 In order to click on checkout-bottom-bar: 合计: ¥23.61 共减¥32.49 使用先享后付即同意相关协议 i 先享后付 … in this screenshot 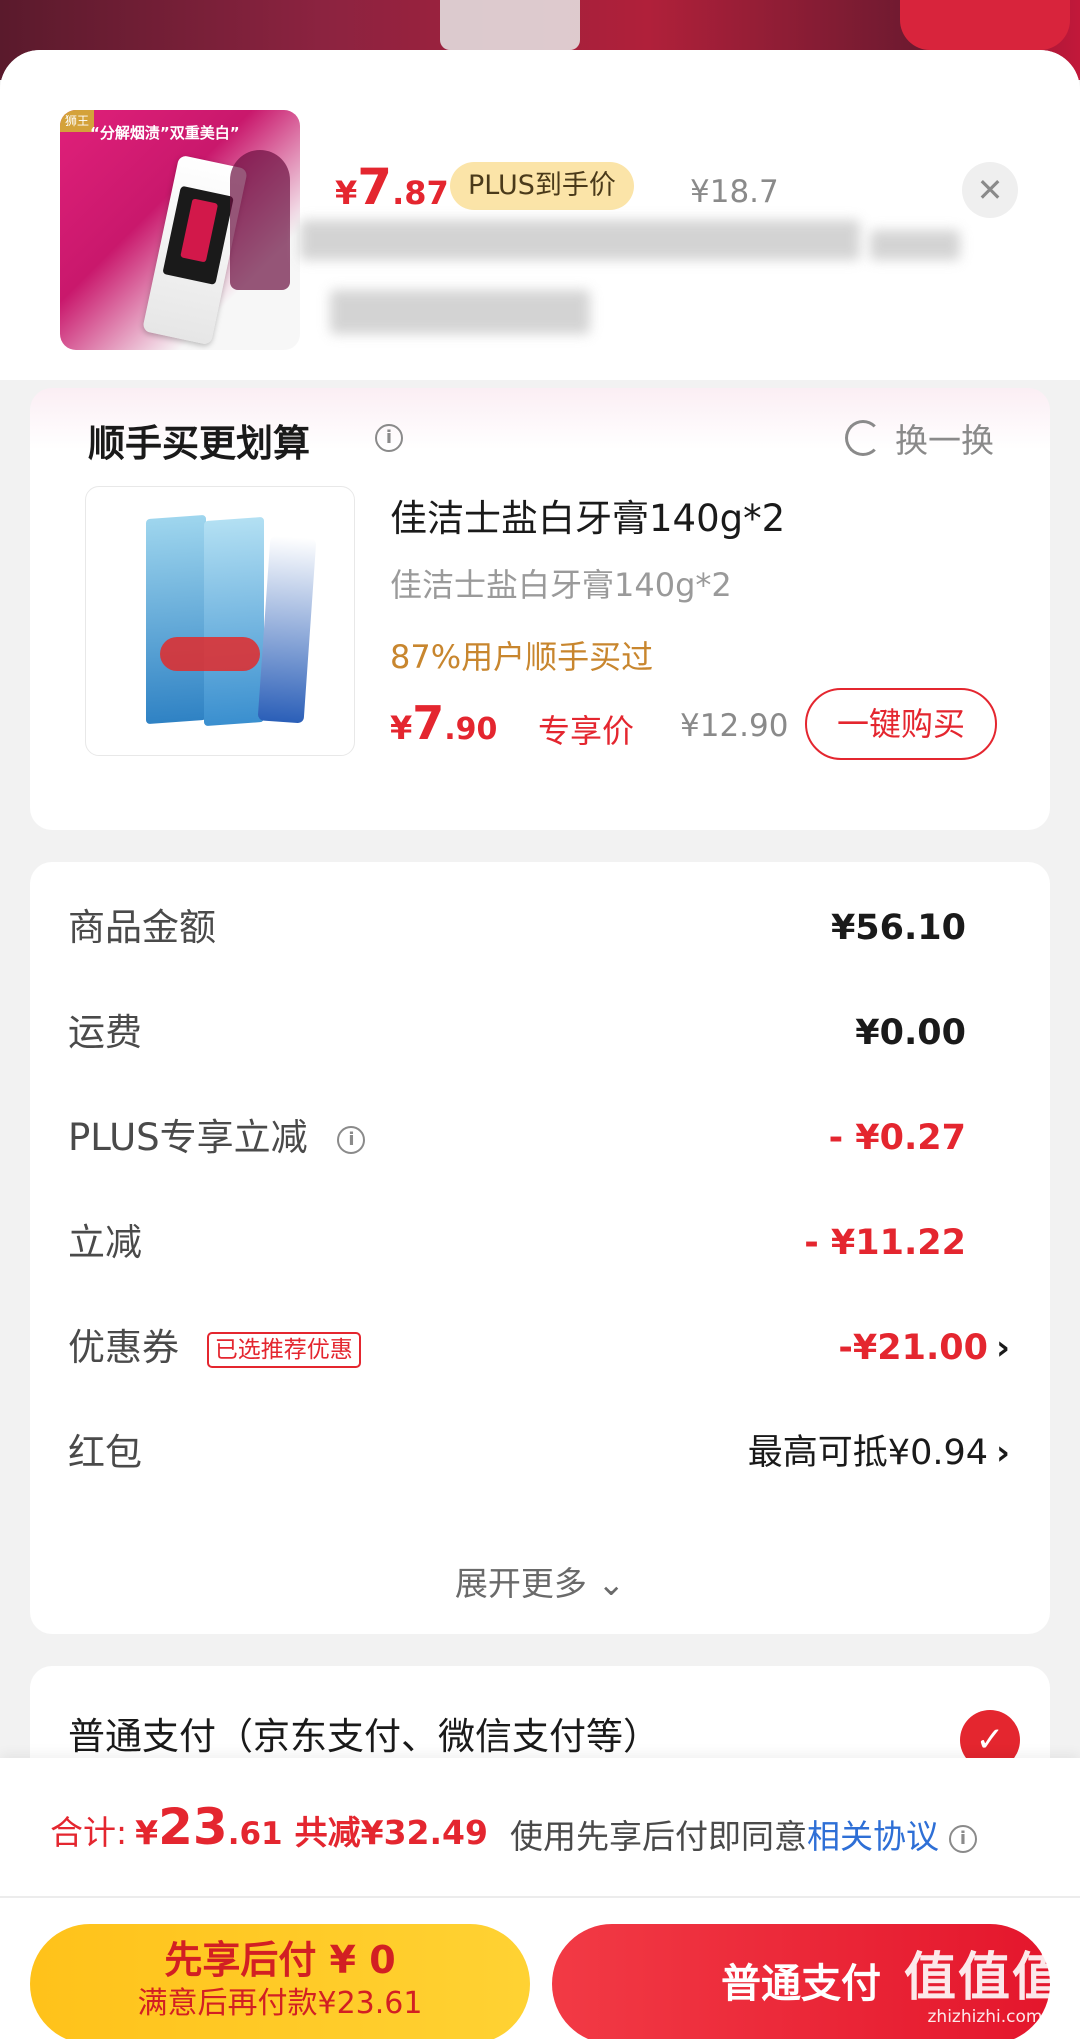, I will do `click(540, 1898)`.